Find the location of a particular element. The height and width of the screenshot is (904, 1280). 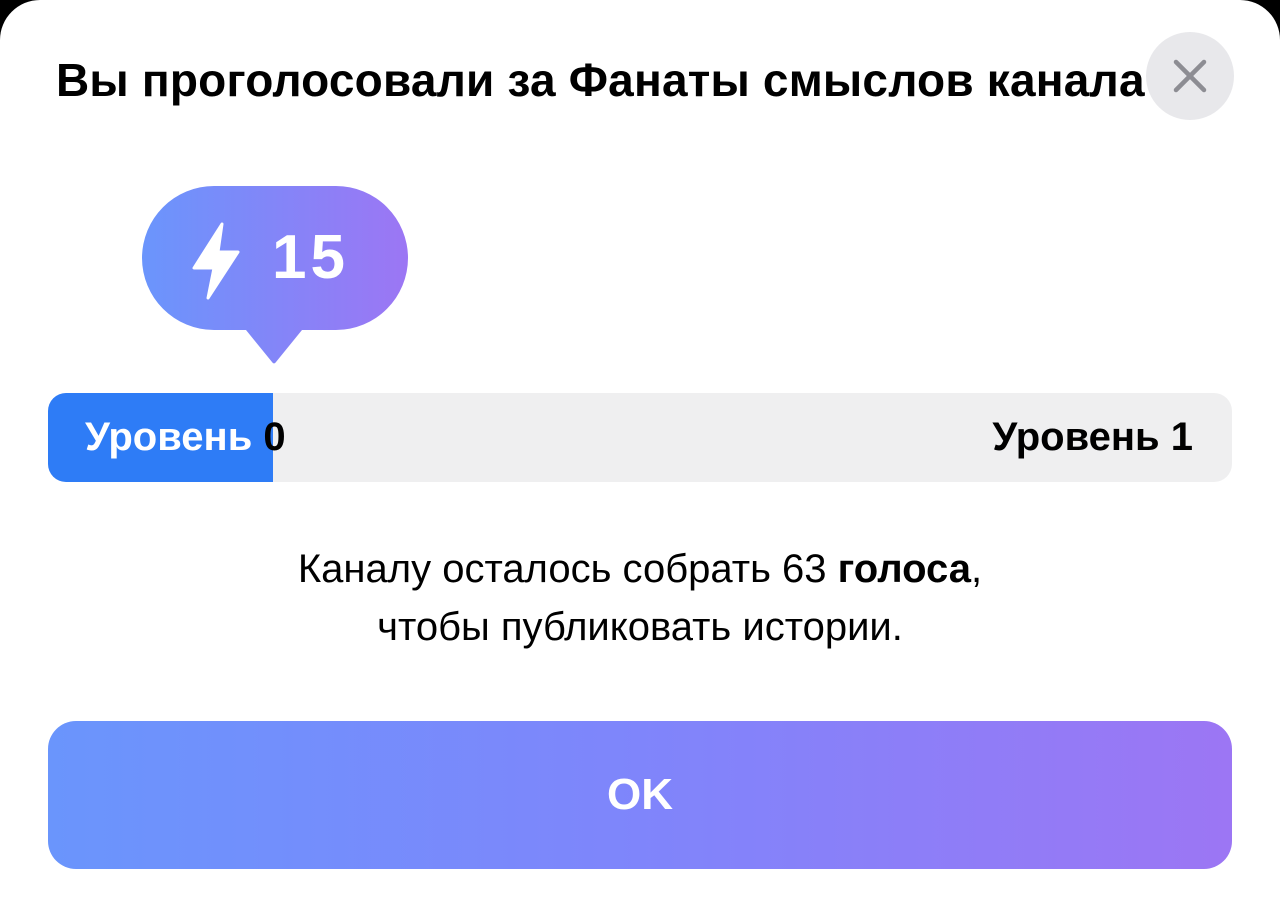

message-bold: голоса is located at coordinates (904, 569).